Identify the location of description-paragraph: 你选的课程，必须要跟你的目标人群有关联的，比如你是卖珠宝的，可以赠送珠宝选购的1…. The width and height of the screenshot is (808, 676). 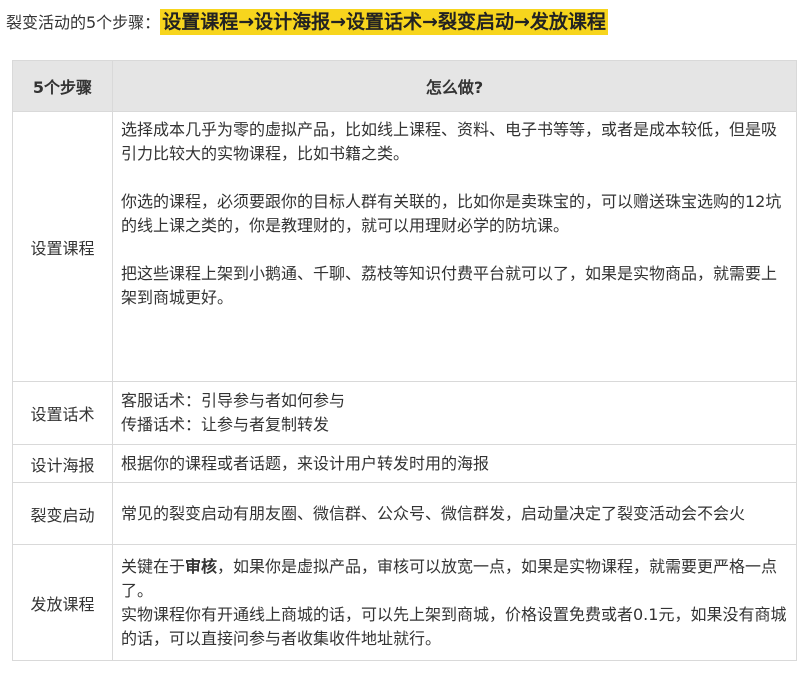
(451, 213).